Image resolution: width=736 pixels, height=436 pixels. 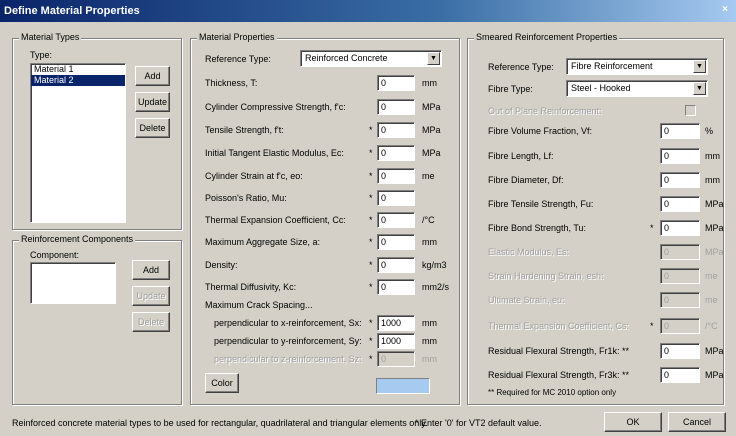 What do you see at coordinates (41, 55) in the screenshot?
I see `type-label: Type:` at bounding box center [41, 55].